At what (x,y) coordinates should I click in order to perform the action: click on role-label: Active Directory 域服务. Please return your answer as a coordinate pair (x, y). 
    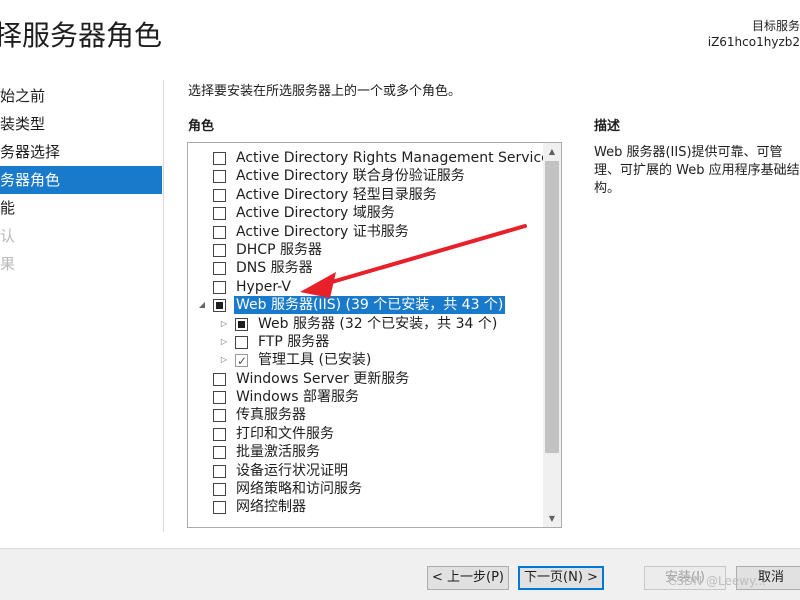
    Looking at the image, I should click on (315, 213).